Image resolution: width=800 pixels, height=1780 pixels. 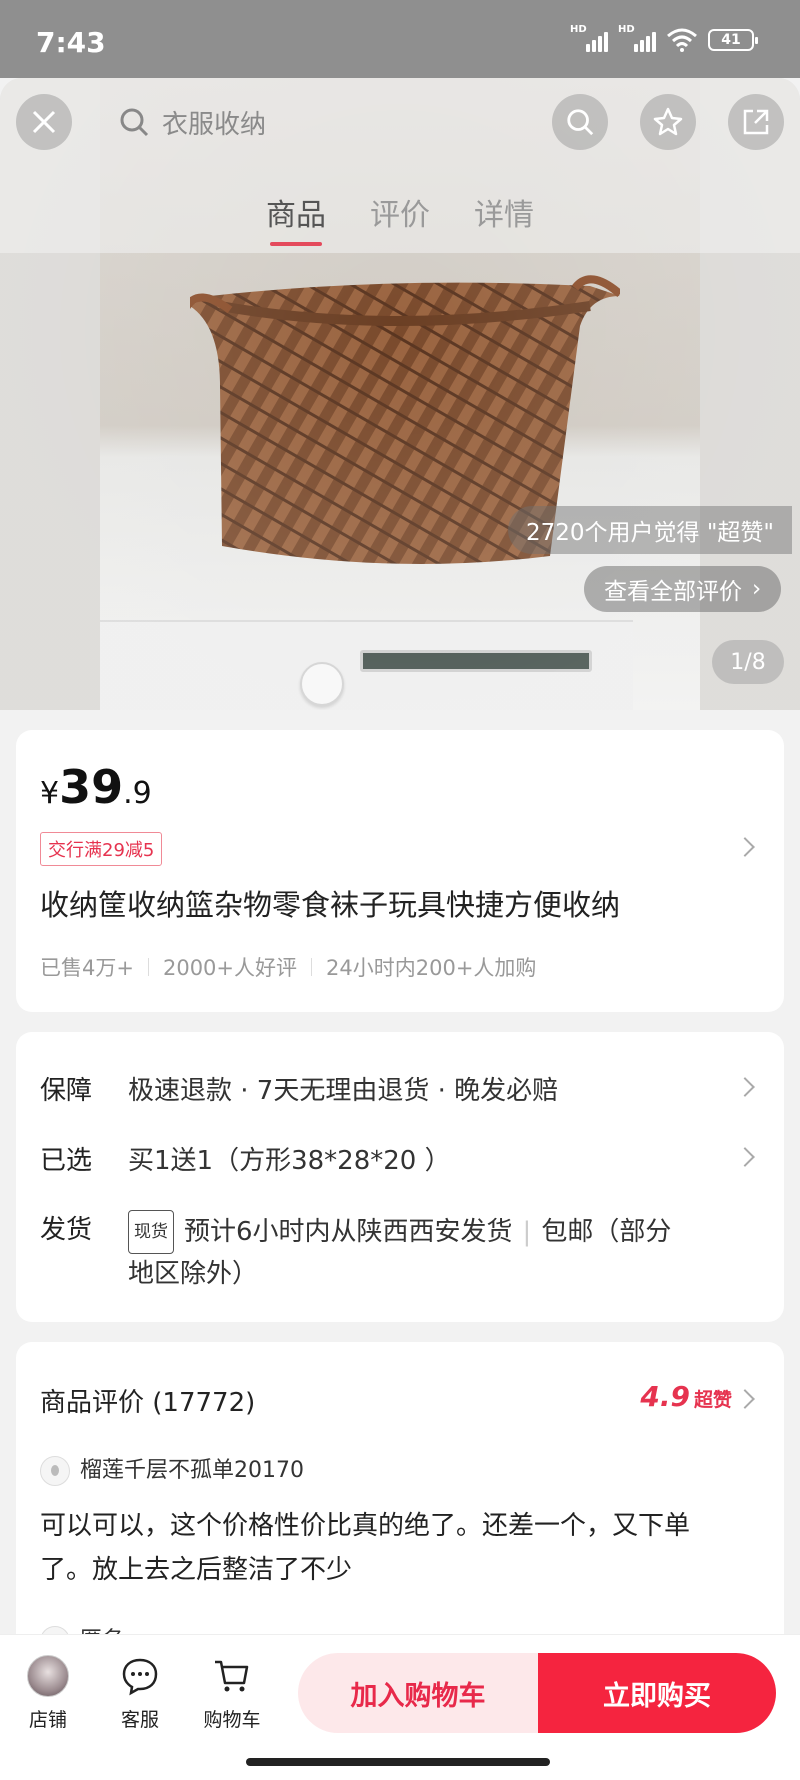 What do you see at coordinates (733, 40) in the screenshot?
I see `battery-icon: 41` at bounding box center [733, 40].